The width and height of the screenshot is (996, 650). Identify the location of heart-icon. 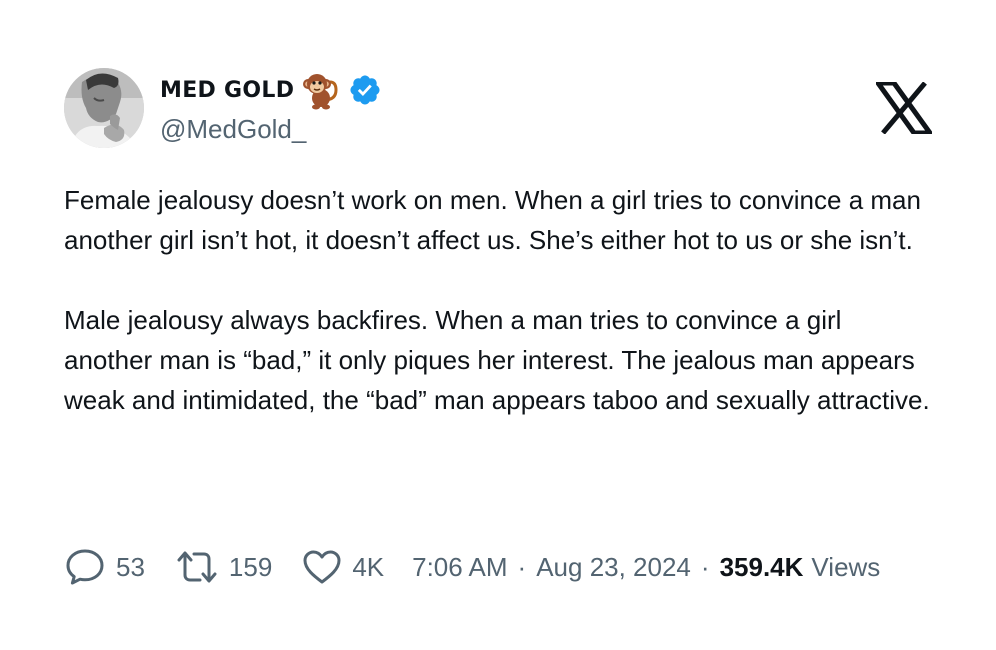
(322, 567).